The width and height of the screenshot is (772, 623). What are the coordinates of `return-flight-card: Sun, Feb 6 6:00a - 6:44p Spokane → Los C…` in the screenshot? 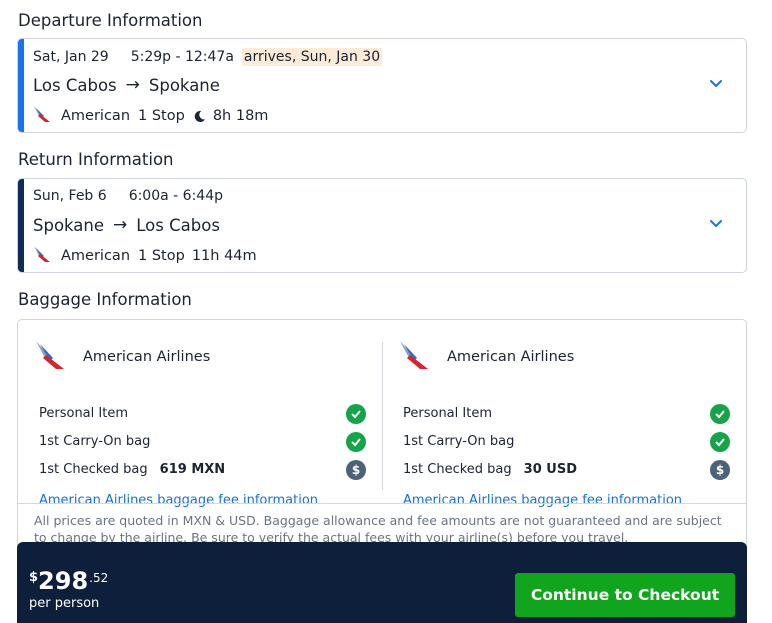 It's located at (382, 225).